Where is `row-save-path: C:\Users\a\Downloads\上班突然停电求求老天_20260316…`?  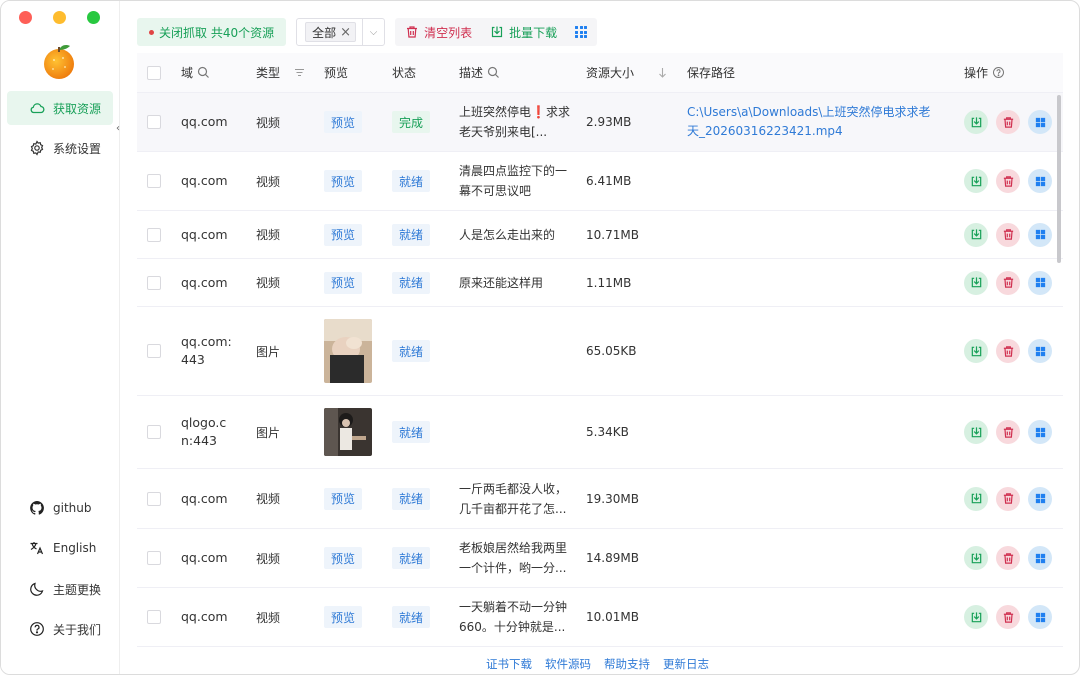
row-save-path: C:\Users\a\Downloads\上班突然停电求求老天_20260316… is located at coordinates (814, 122).